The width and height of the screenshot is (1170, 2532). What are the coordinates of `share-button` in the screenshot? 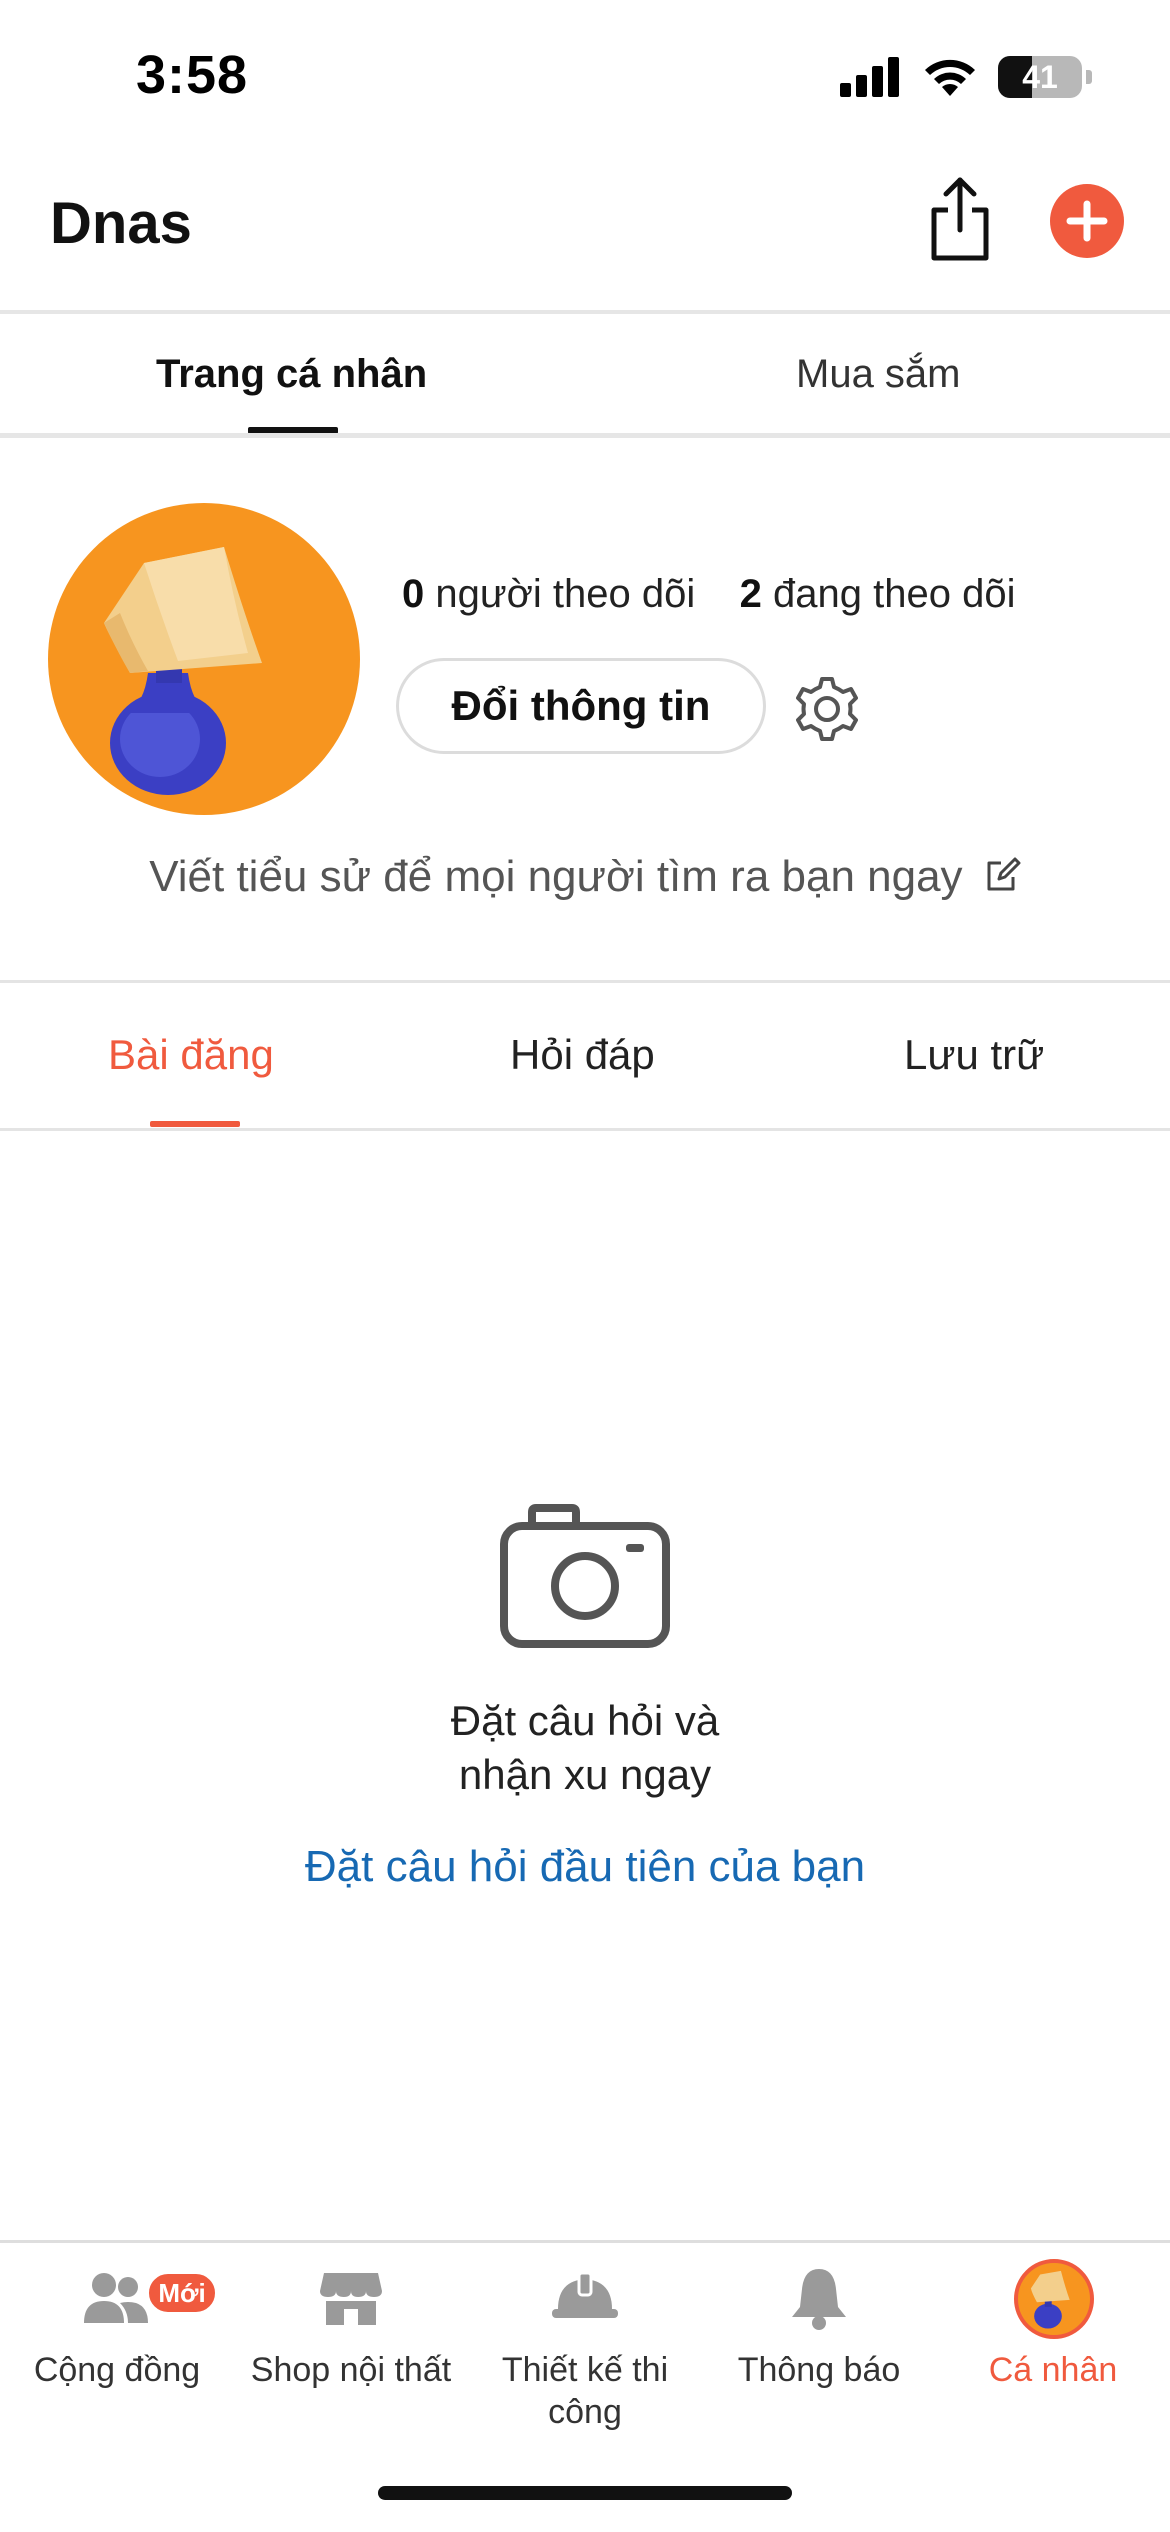 It's located at (960, 219).